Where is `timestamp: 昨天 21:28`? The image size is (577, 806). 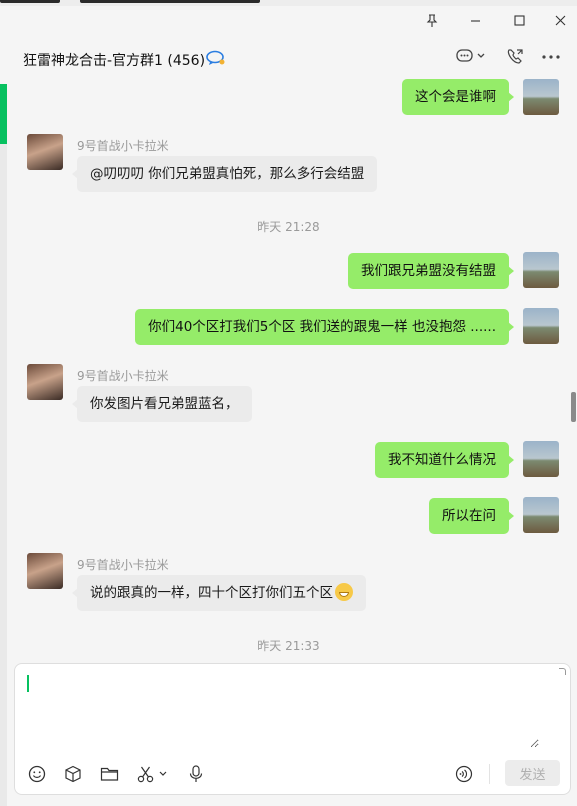
timestamp: 昨天 21:28 is located at coordinates (288, 227).